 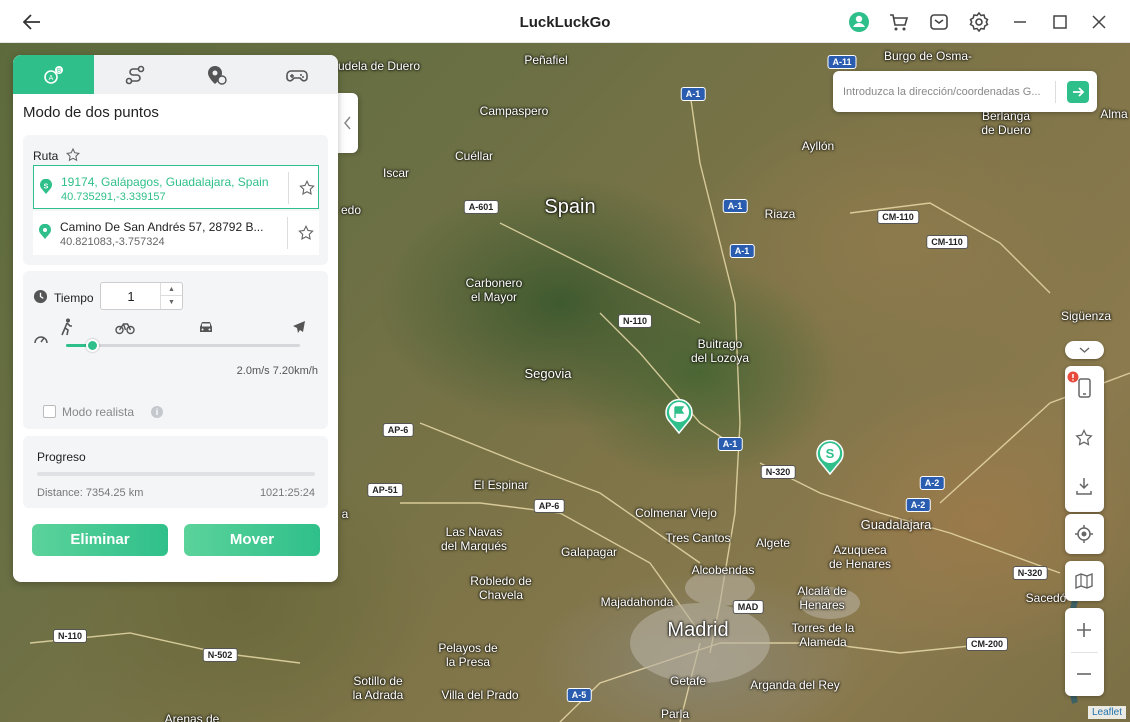 I want to click on gear-icon, so click(x=979, y=22).